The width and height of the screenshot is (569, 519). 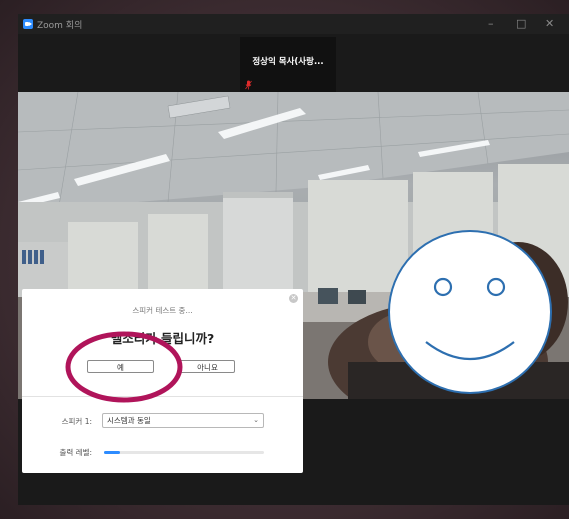 I want to click on zoom-camera-icon, so click(x=28, y=24).